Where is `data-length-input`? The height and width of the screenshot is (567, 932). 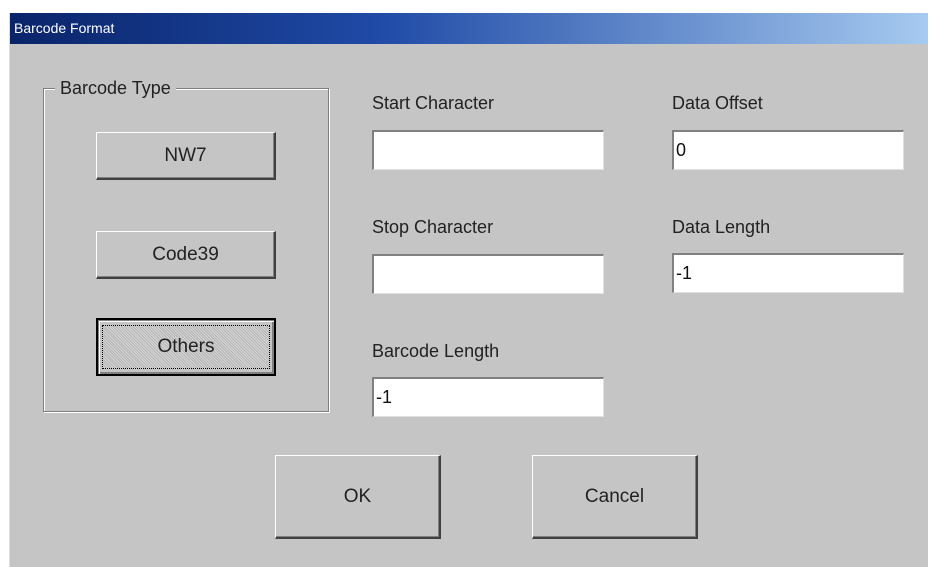 data-length-input is located at coordinates (788, 273).